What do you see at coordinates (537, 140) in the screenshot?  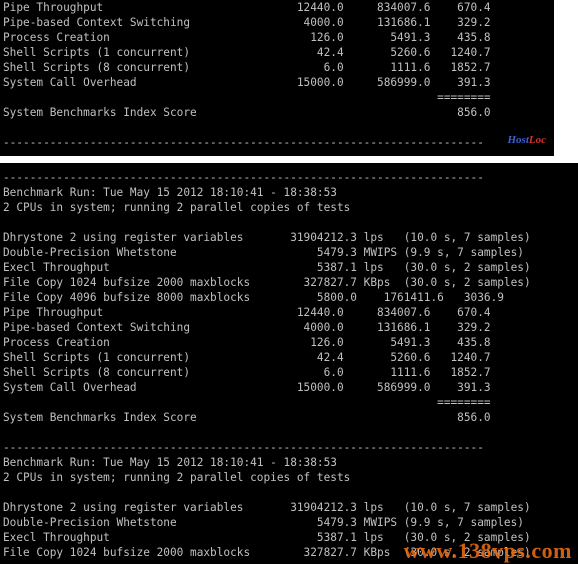 I see `watermark-accent: Loc` at bounding box center [537, 140].